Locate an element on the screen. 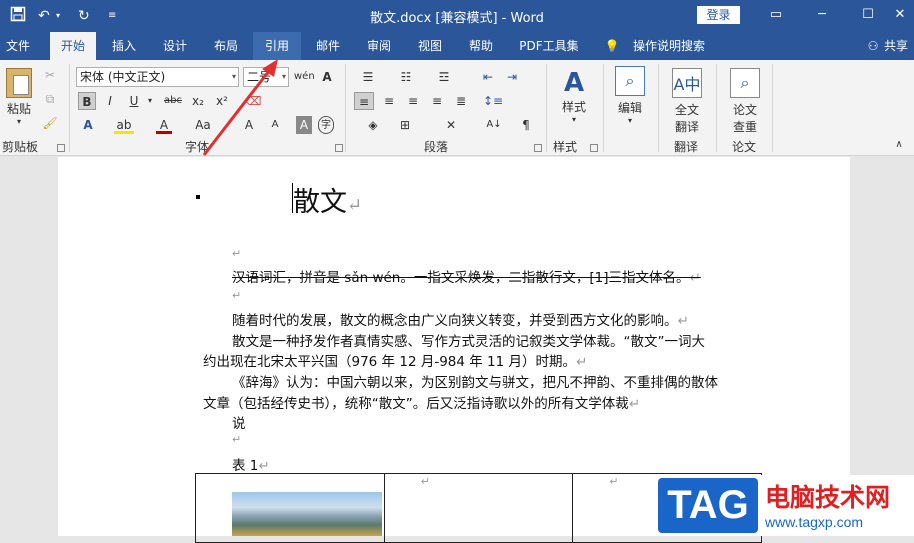 This screenshot has height=543, width=914. collapse-ribbon-icon: ∧ is located at coordinates (899, 145).